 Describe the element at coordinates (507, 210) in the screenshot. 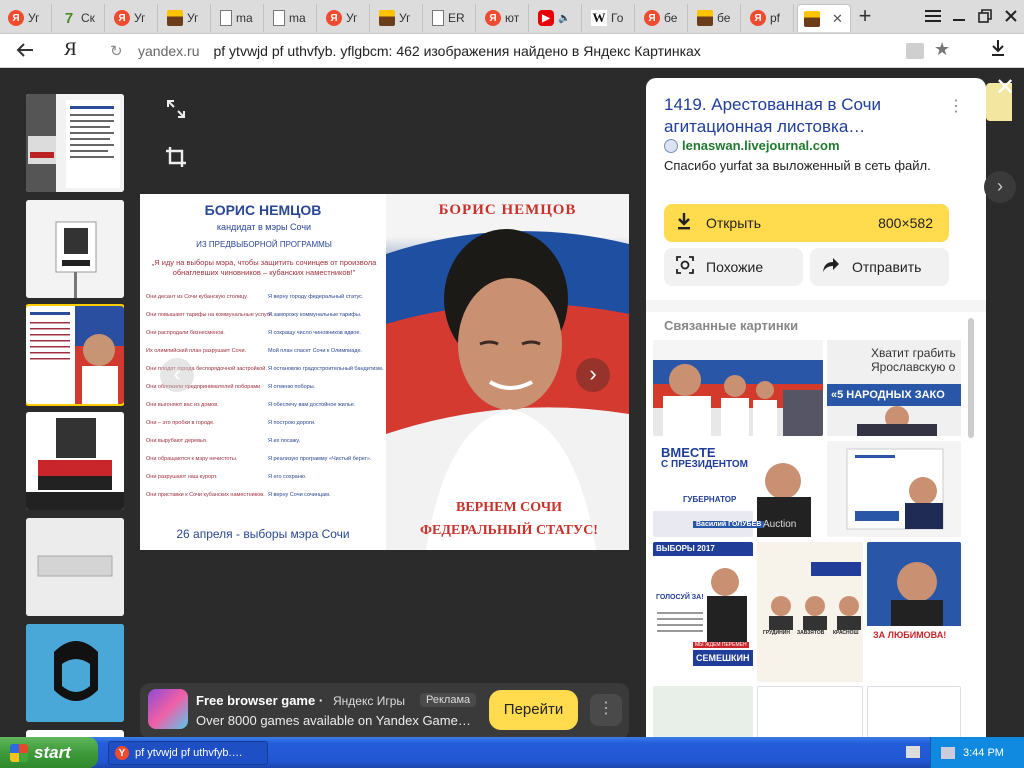

I see `leaflet-right-name: БОРИС НЕМЦОВ` at that location.